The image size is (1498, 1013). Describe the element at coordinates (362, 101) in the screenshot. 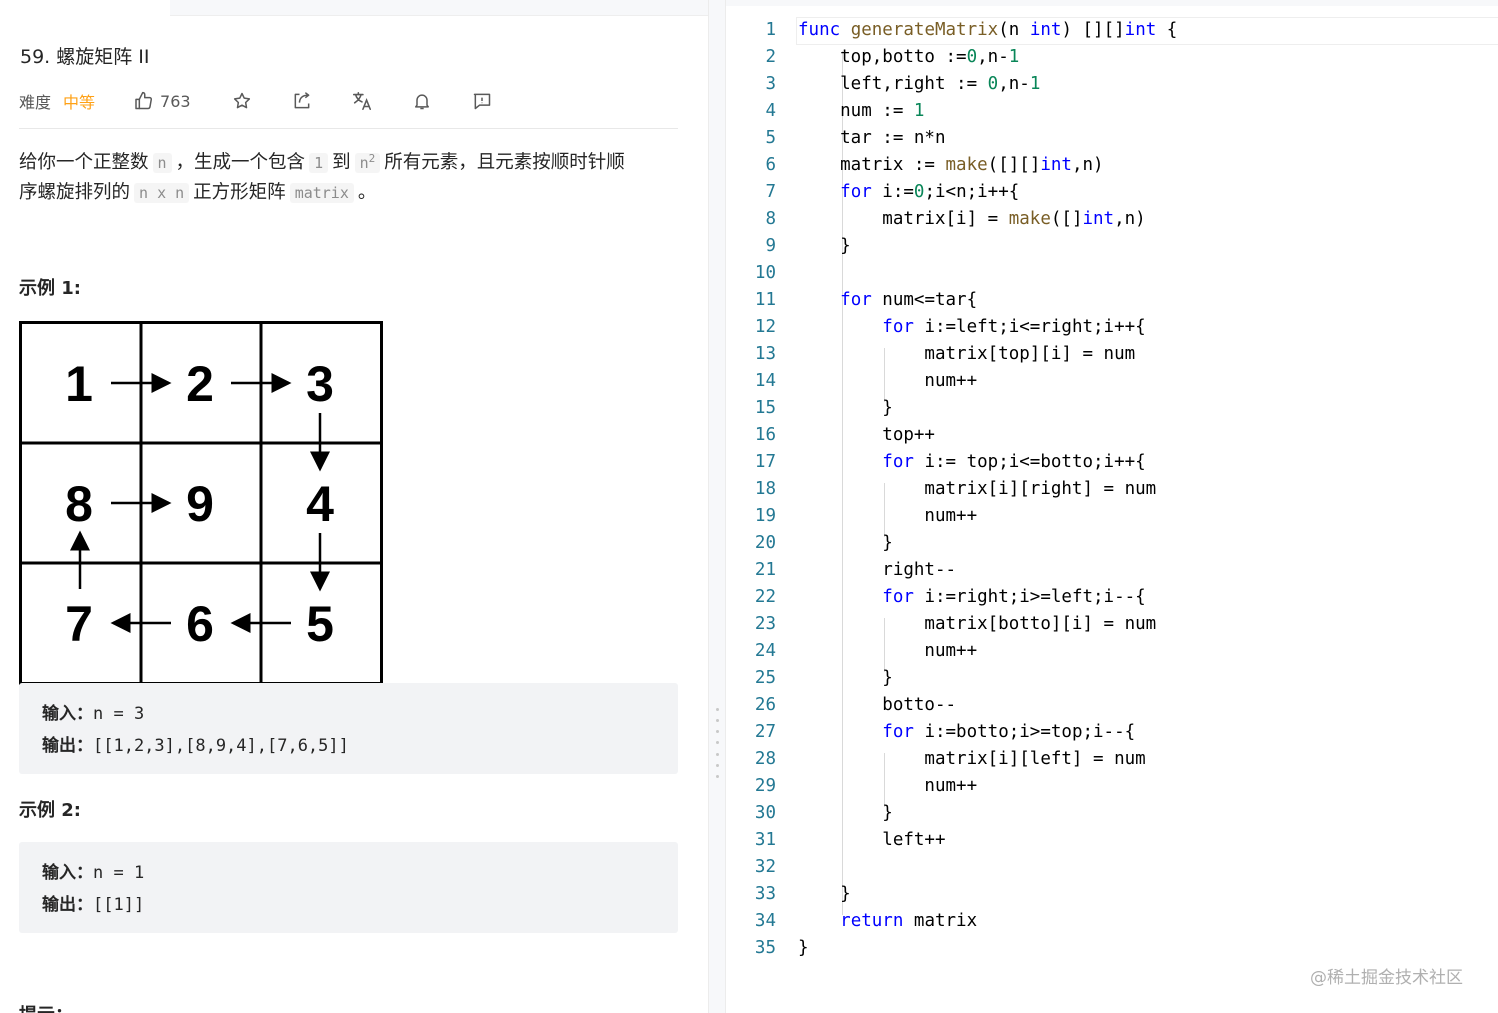

I see `translate-button` at that location.